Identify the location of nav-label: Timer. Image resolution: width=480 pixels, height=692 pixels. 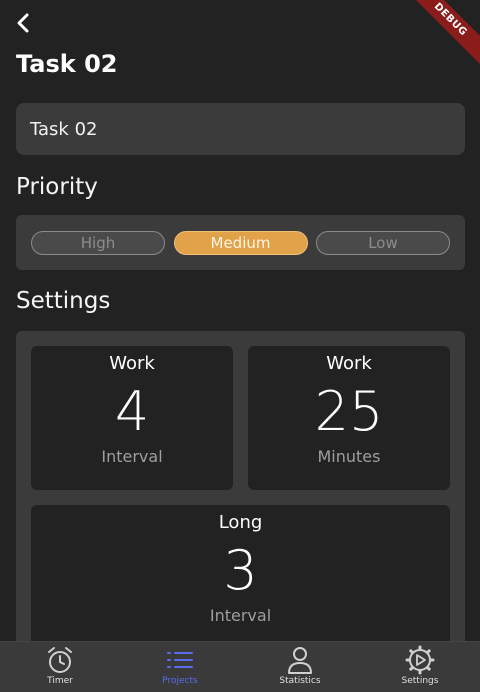
(60, 681).